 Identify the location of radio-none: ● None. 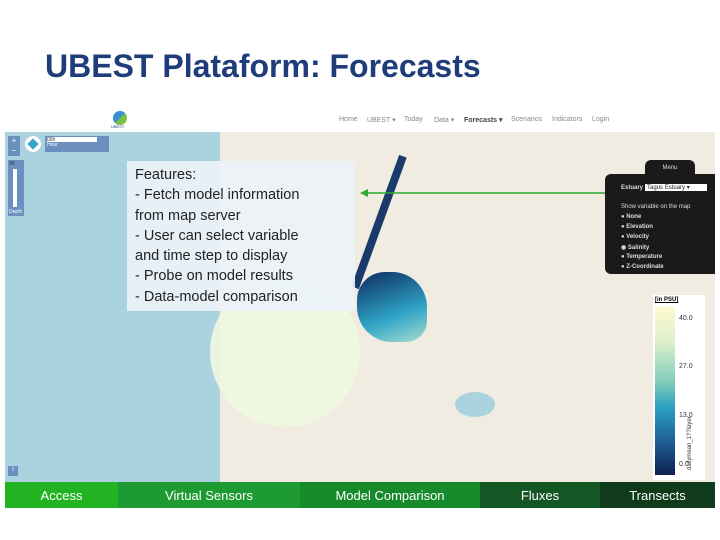
(631, 217).